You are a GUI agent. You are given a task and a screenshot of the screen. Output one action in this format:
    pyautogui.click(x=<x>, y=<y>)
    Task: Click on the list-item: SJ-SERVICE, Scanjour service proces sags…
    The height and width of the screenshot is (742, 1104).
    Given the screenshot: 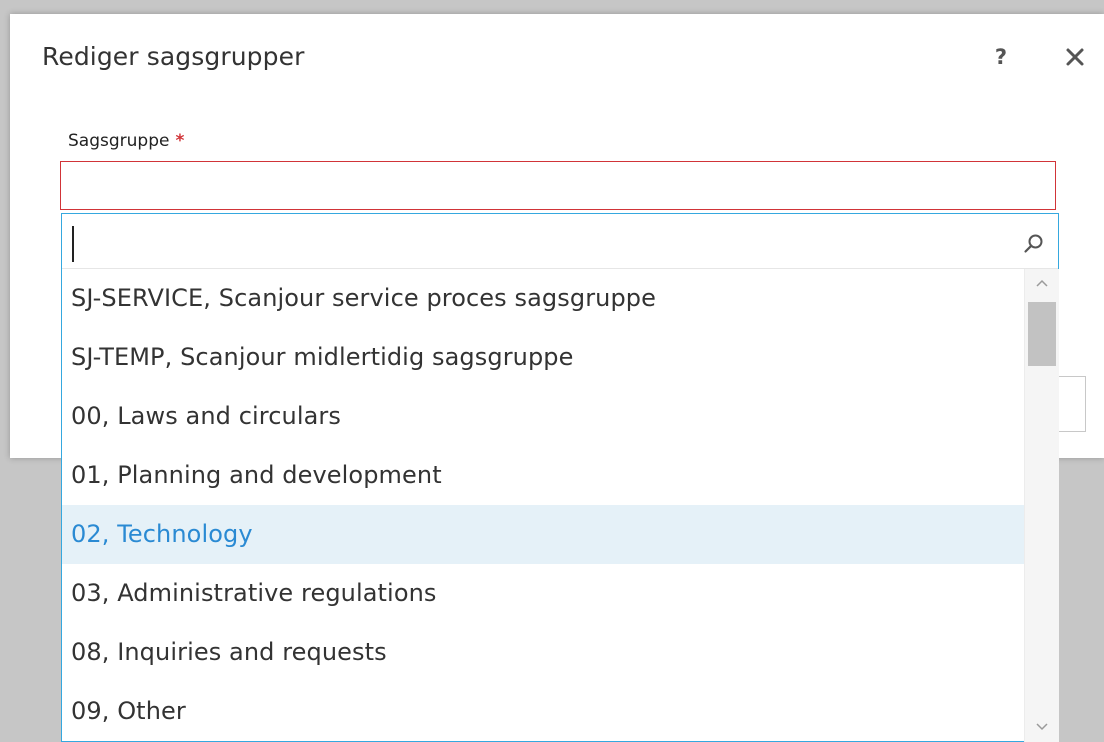 What is the action you would take?
    pyautogui.click(x=543, y=298)
    